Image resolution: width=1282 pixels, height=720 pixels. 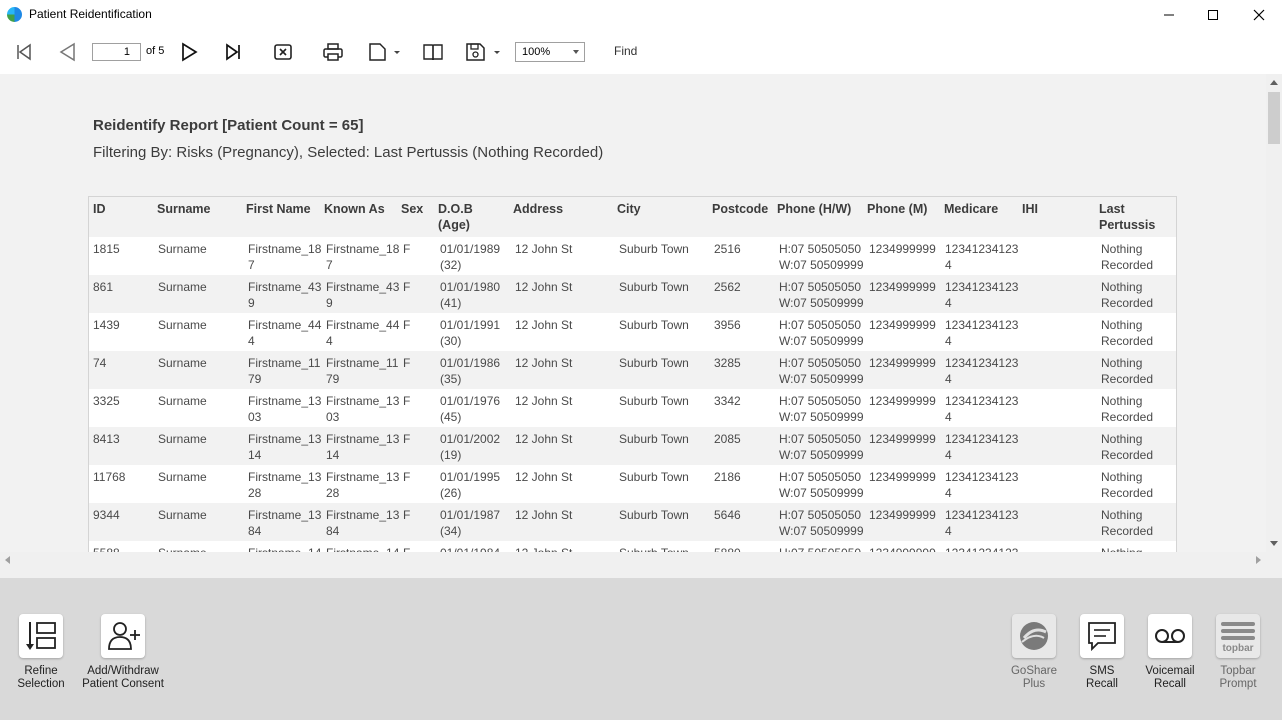 I want to click on table-cell: 3956, so click(x=727, y=325).